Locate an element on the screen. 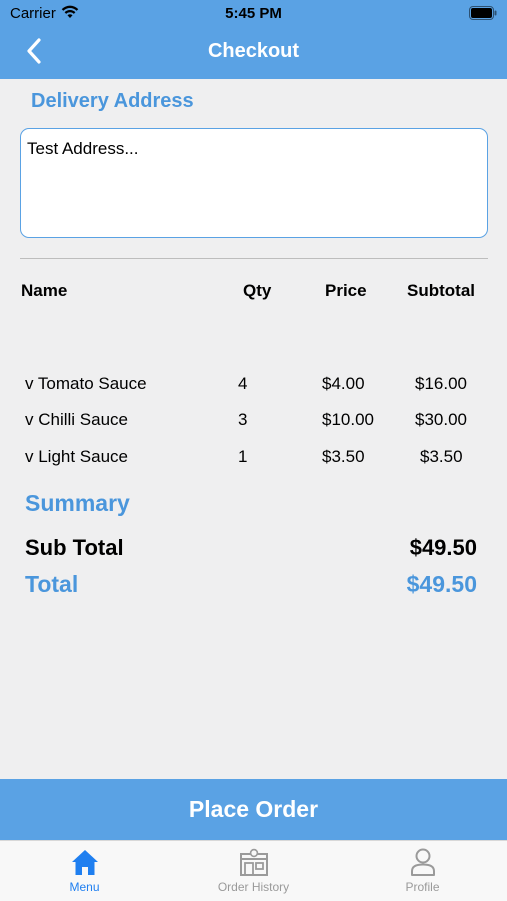 Image resolution: width=507 pixels, height=901 pixels. tab-menu-label: Menu is located at coordinates (84, 887).